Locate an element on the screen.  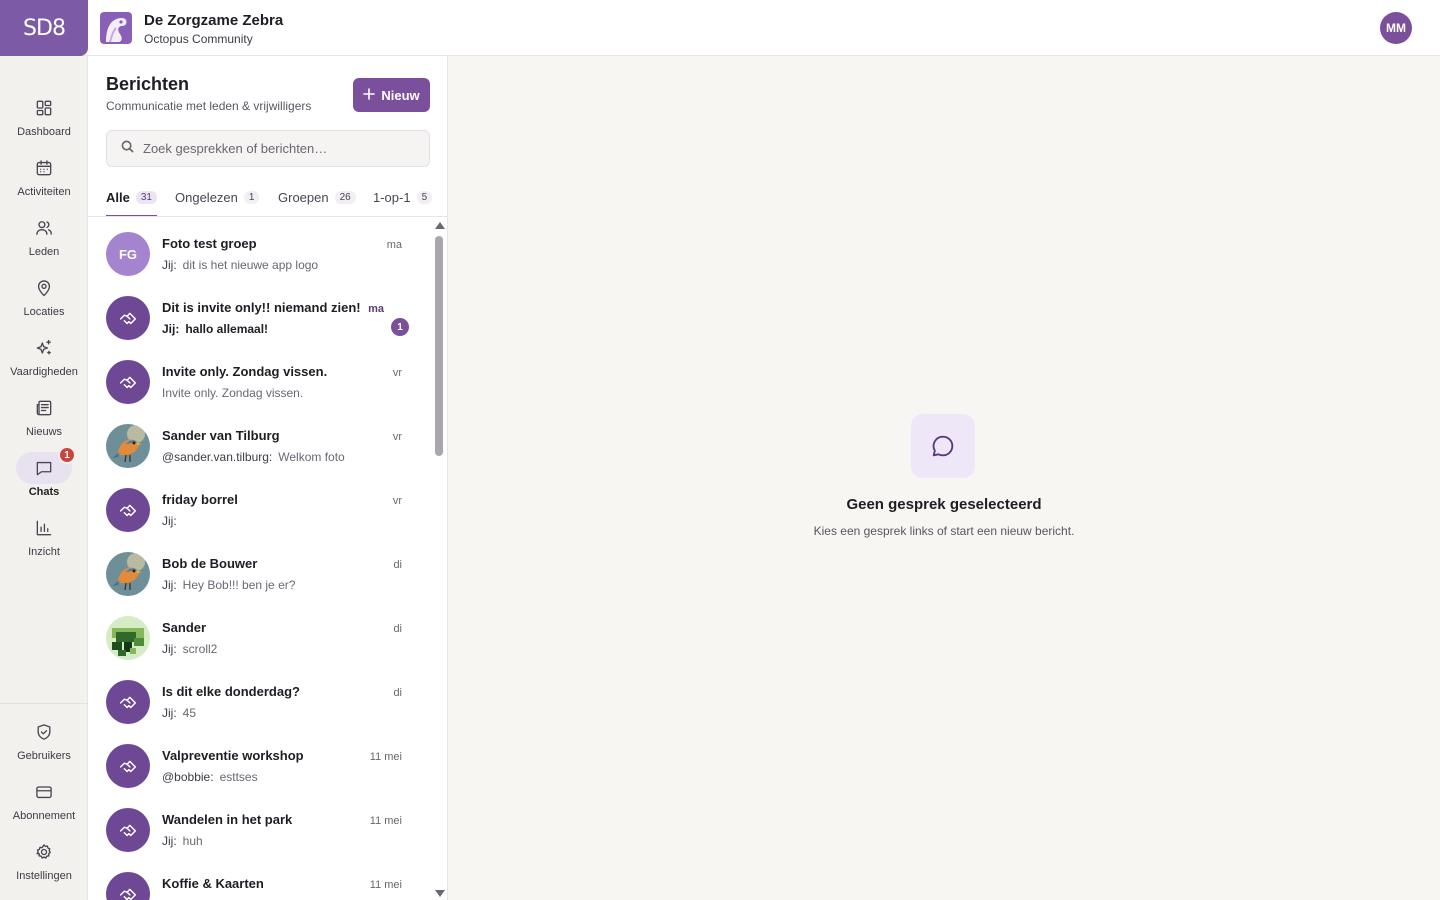
nav-item-nieuws: Nieuws is located at coordinates (44, 422).